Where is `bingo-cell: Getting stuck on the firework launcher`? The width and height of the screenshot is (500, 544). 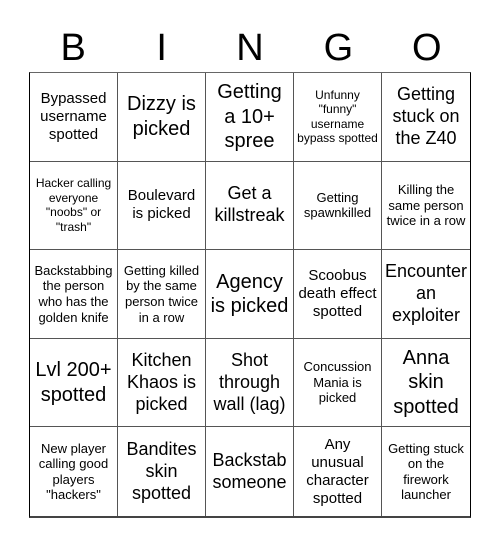 bingo-cell: Getting stuck on the firework launcher is located at coordinates (426, 471).